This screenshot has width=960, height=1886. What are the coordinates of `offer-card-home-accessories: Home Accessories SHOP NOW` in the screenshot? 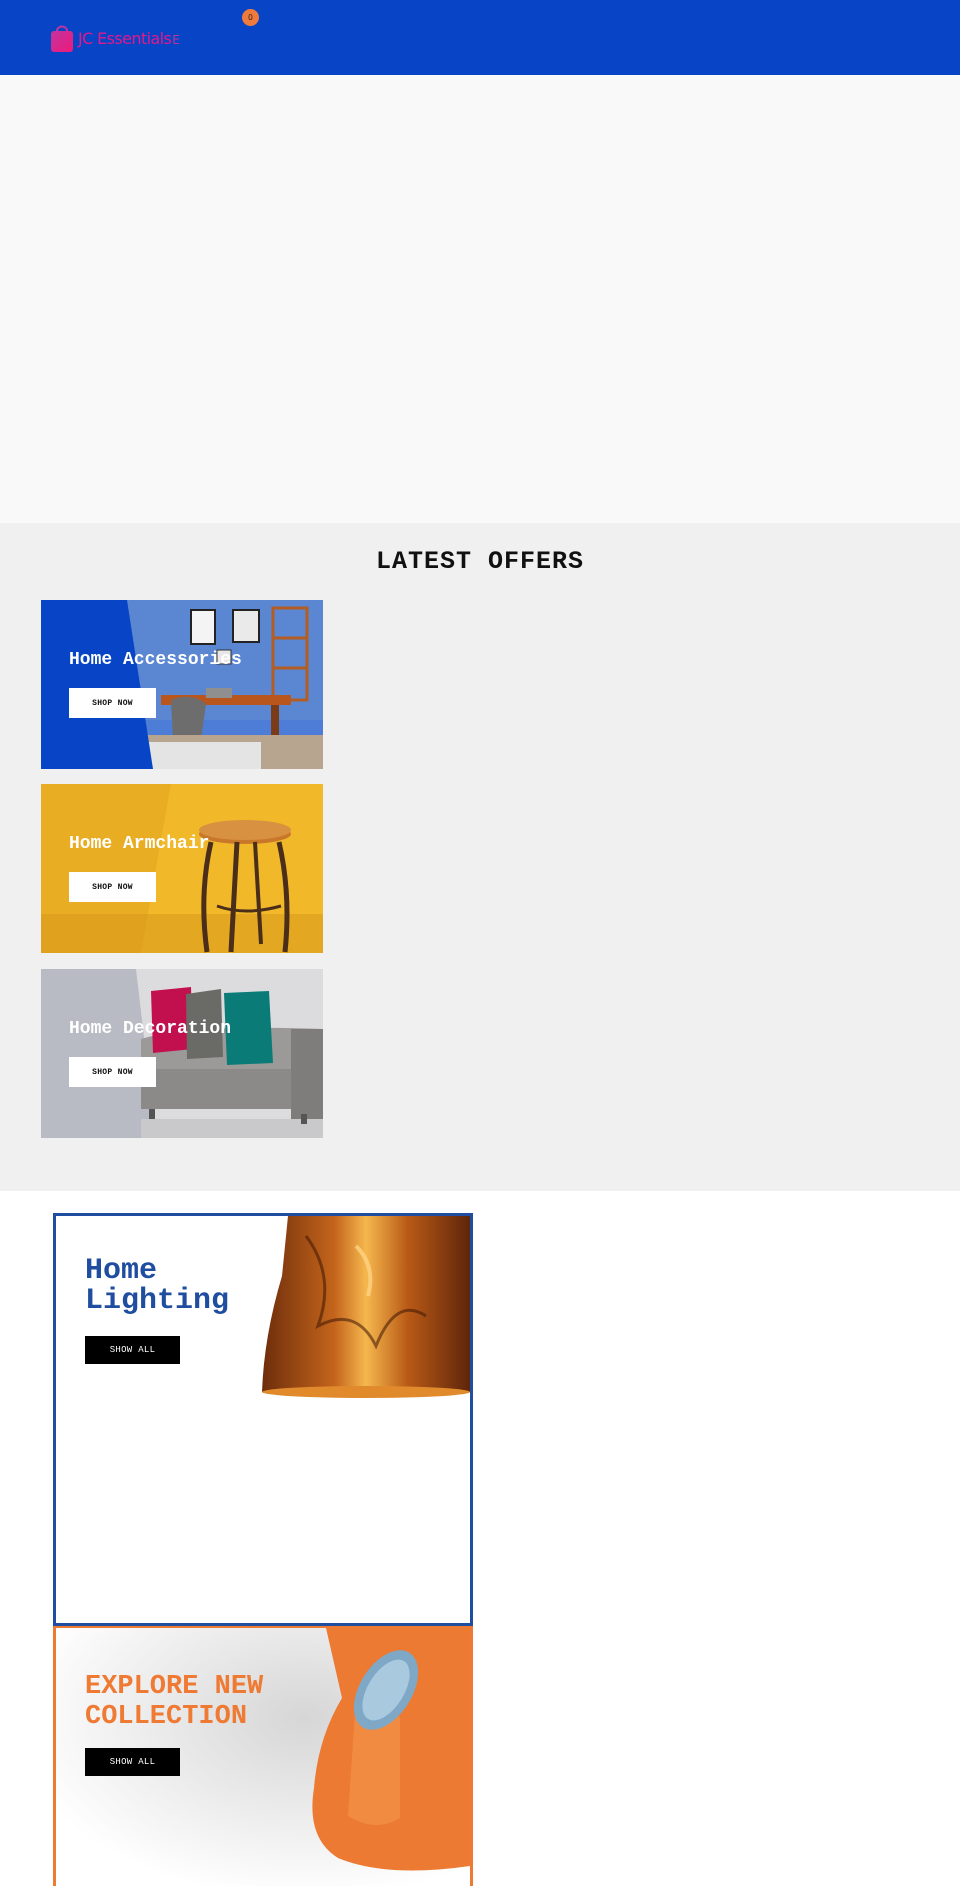 It's located at (182, 684).